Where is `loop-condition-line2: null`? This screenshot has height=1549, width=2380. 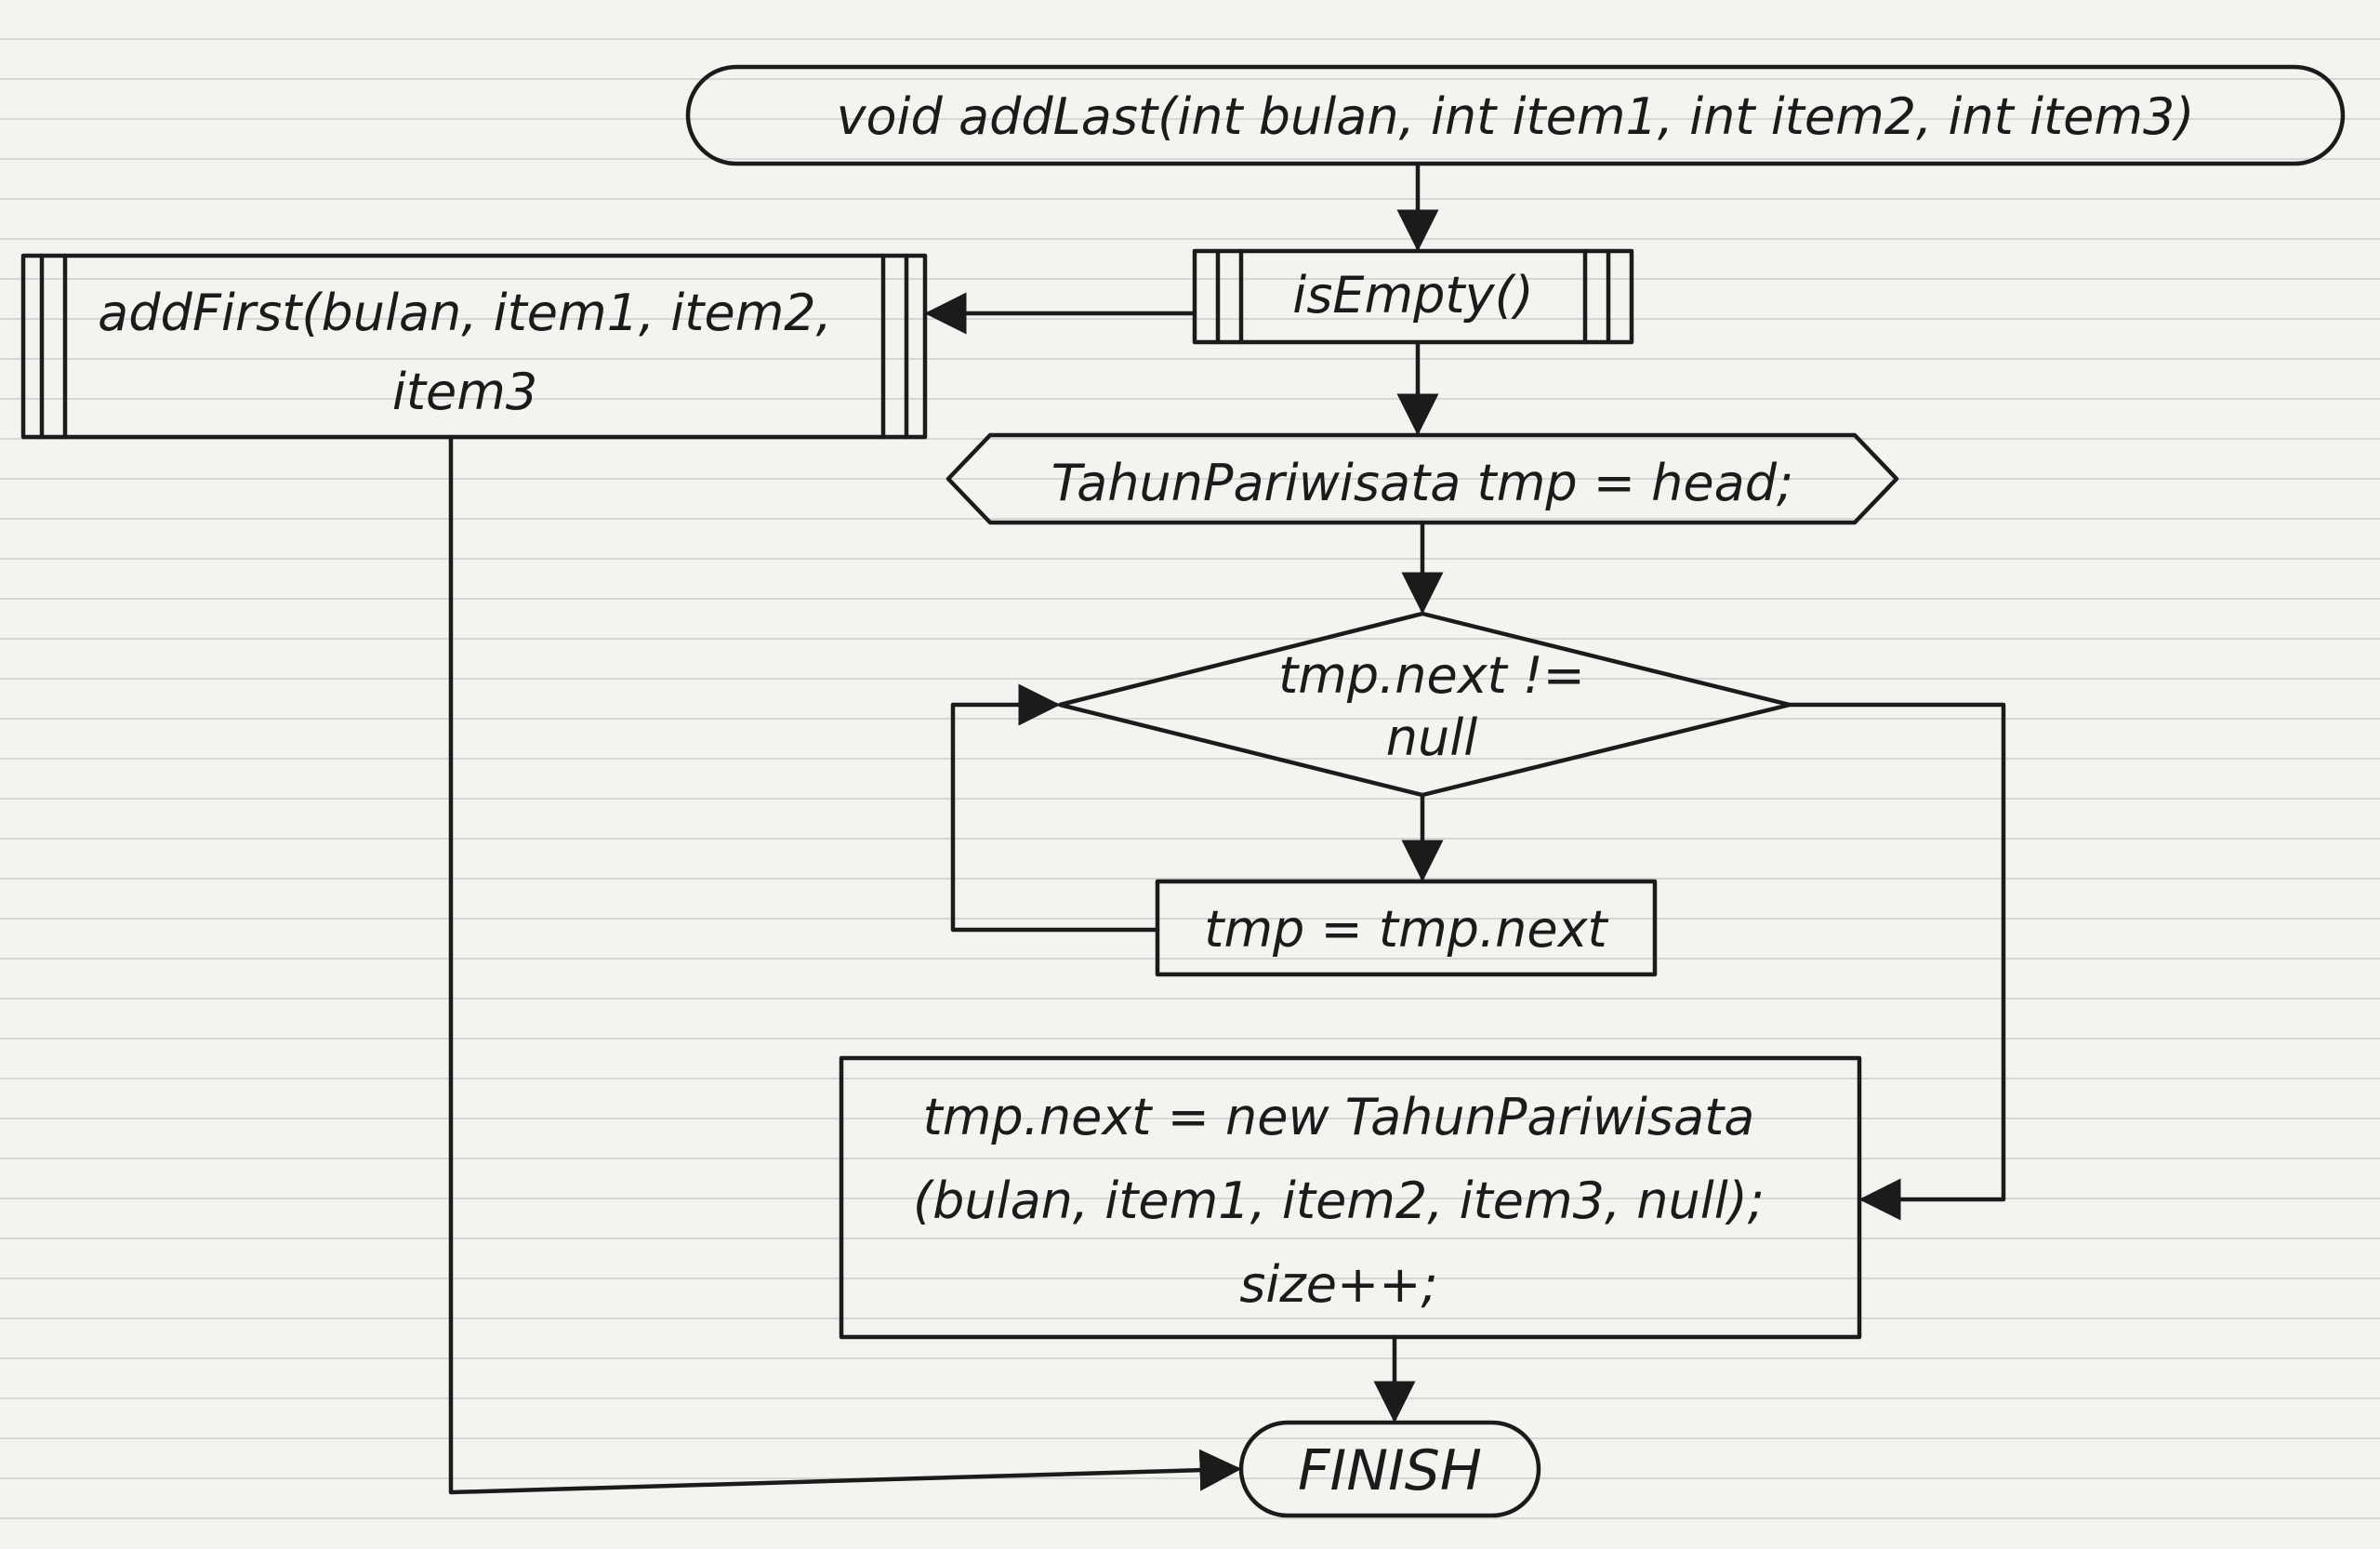 loop-condition-line2: null is located at coordinates (1431, 737).